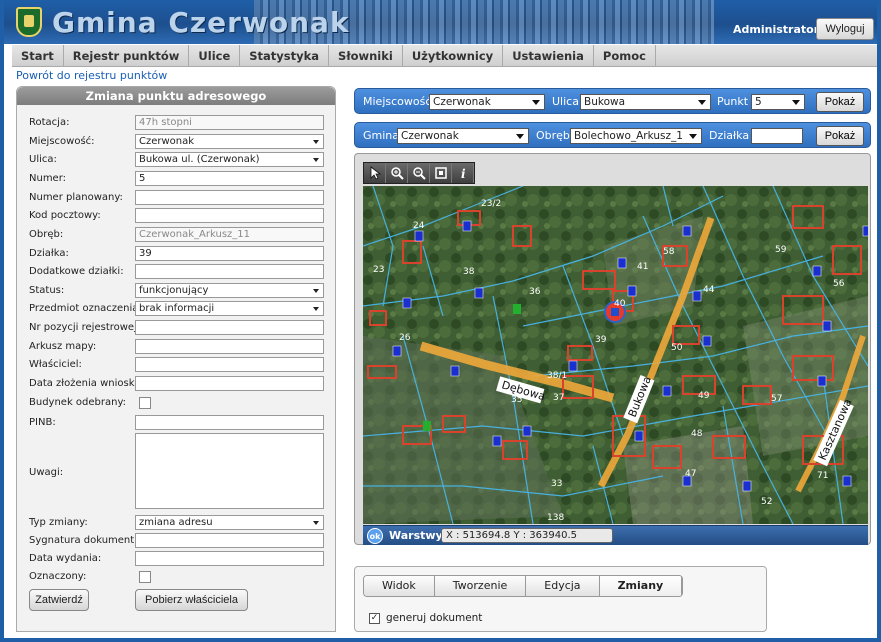  What do you see at coordinates (399, 586) in the screenshot?
I see `tab-view: Widok` at bounding box center [399, 586].